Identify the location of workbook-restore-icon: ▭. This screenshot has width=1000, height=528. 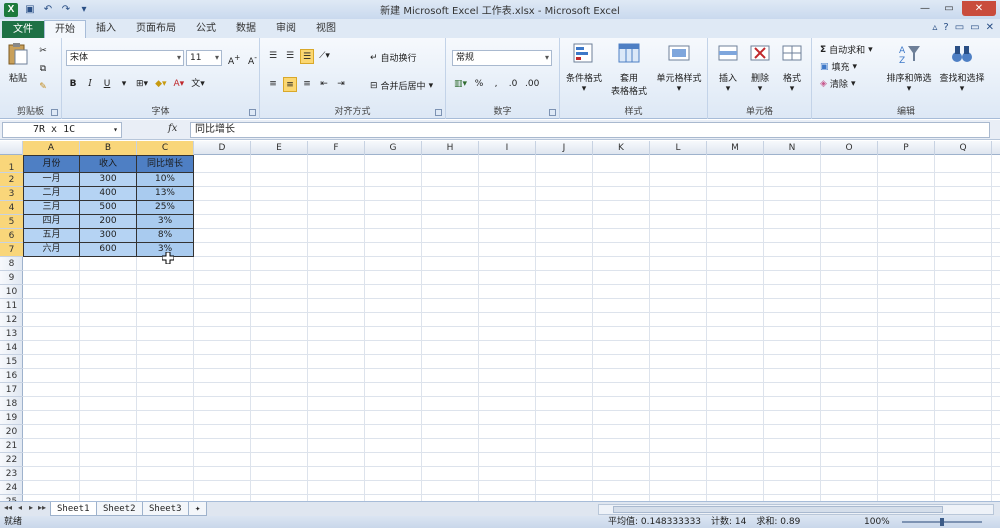
(974, 27).